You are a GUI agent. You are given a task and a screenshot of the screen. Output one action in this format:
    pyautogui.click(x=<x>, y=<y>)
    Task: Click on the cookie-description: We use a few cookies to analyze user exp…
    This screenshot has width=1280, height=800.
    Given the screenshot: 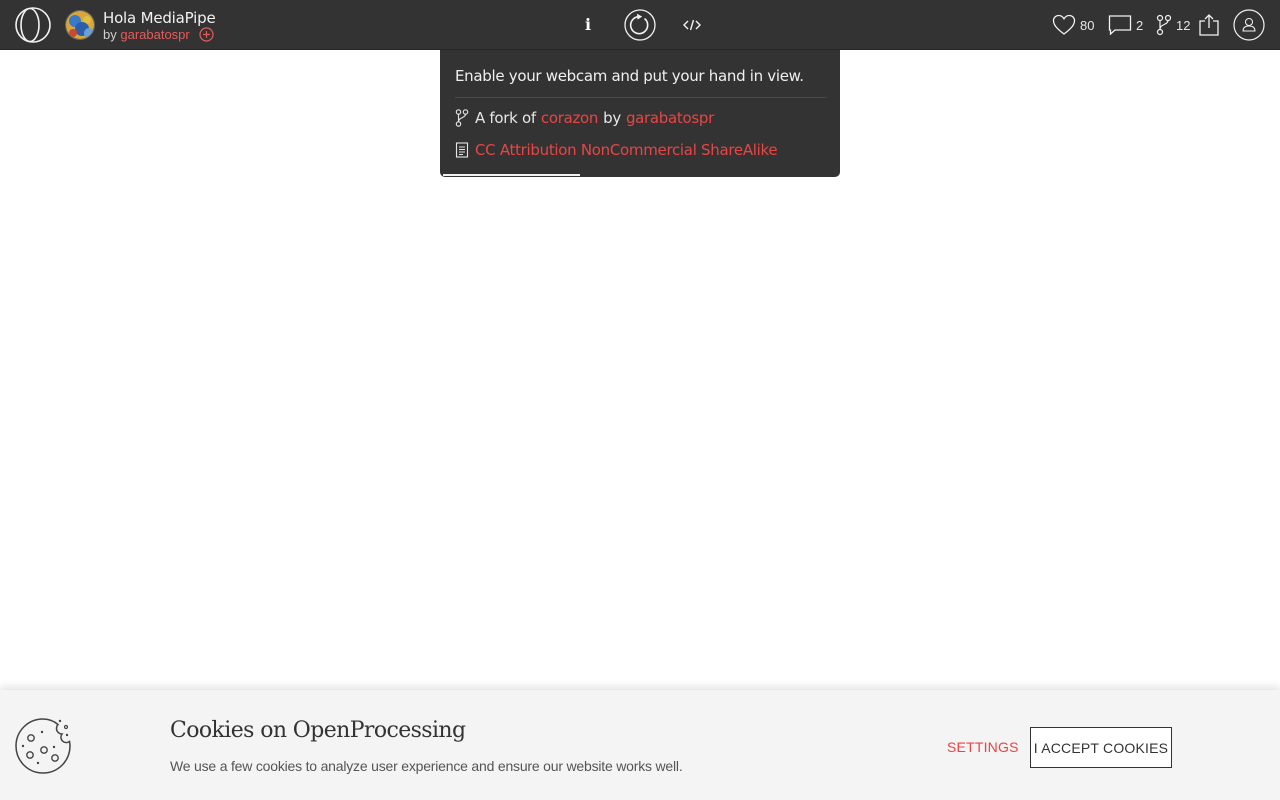 What is the action you would take?
    pyautogui.click(x=426, y=766)
    